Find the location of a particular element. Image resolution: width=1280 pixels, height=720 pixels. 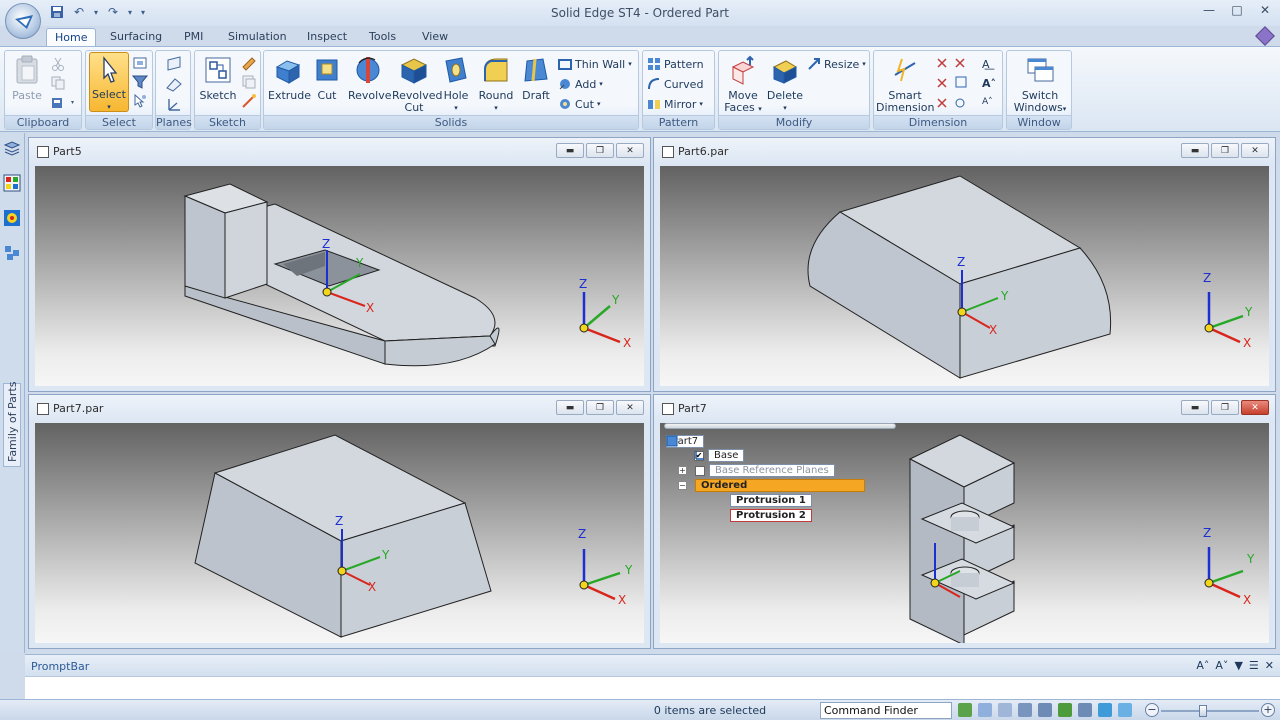

draft-button: Draft is located at coordinates (536, 78).